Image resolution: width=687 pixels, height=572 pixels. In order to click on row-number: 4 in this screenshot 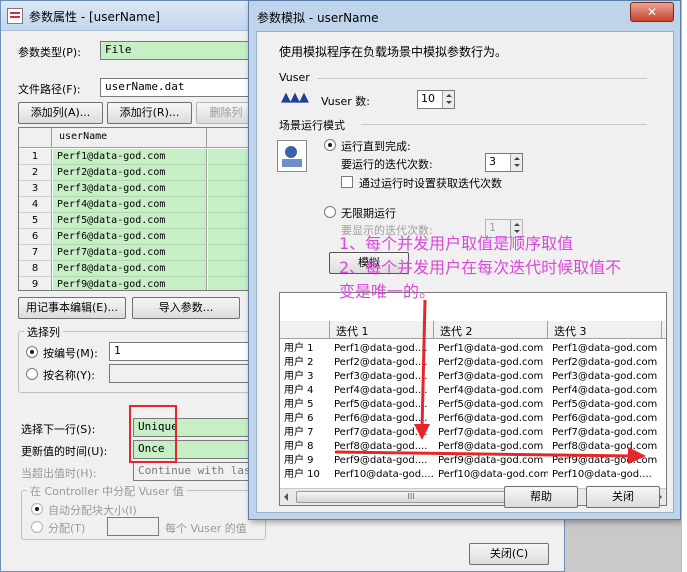, I will do `click(35, 205)`.